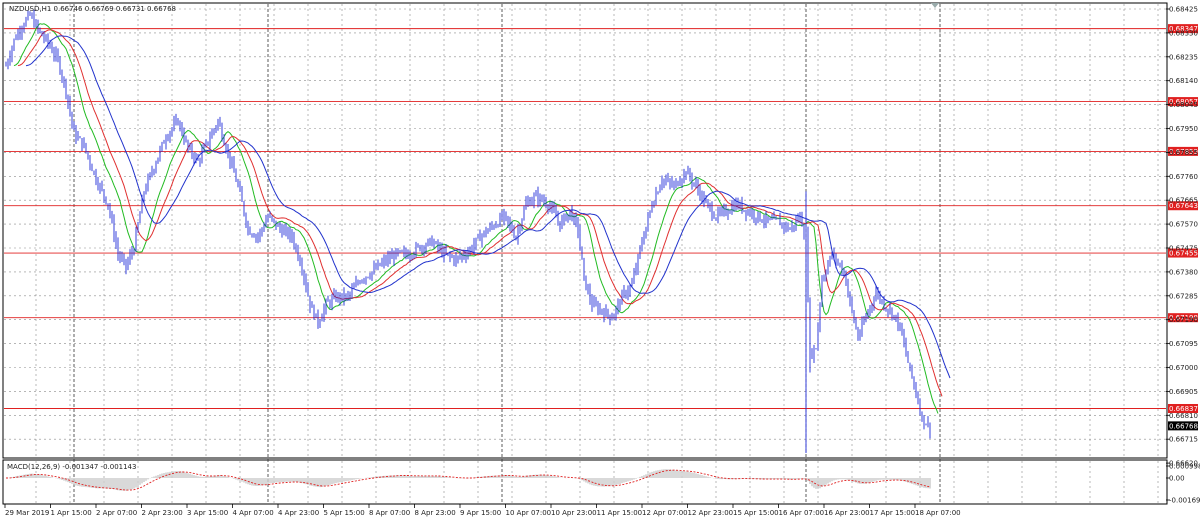 The width and height of the screenshot is (1200, 523). Describe the element at coordinates (711, 513) in the screenshot. I see `time-tick-label: 12 Apr 23:00` at that location.